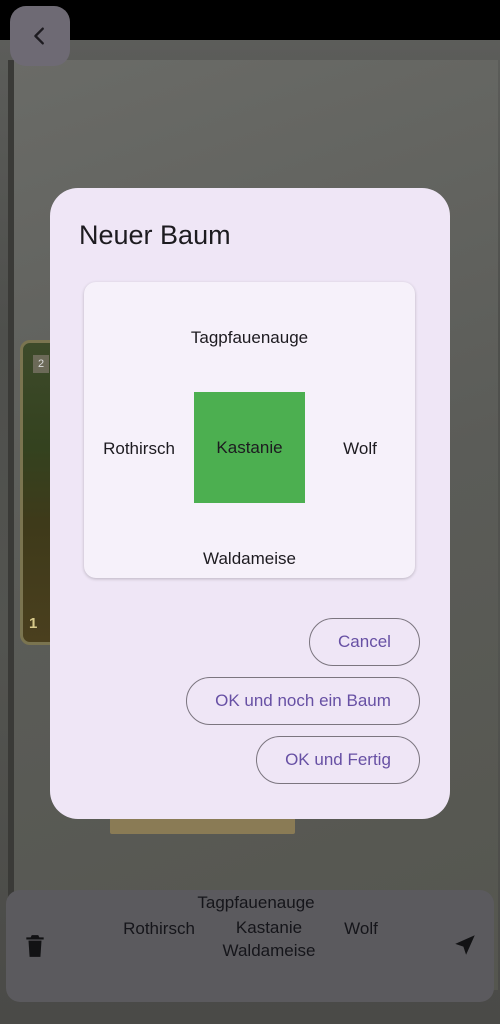 The width and height of the screenshot is (500, 1024). Describe the element at coordinates (364, 642) in the screenshot. I see `cancel-button: Cancel` at that location.